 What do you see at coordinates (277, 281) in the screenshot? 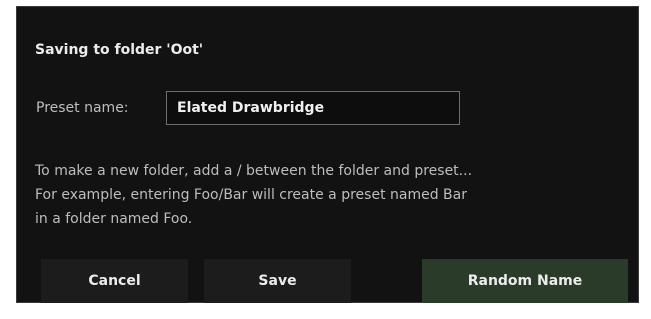
I see `save-button: Save` at bounding box center [277, 281].